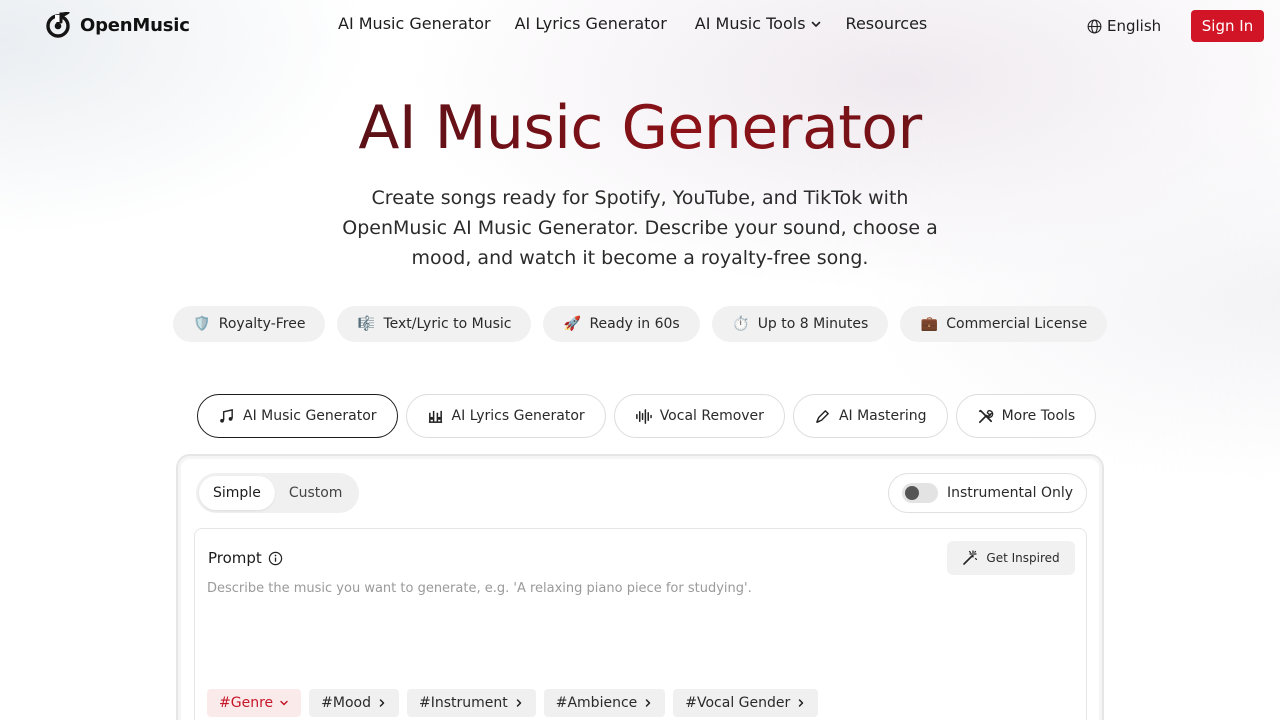  What do you see at coordinates (1227, 26) in the screenshot?
I see `sign-in-button: Sign In` at bounding box center [1227, 26].